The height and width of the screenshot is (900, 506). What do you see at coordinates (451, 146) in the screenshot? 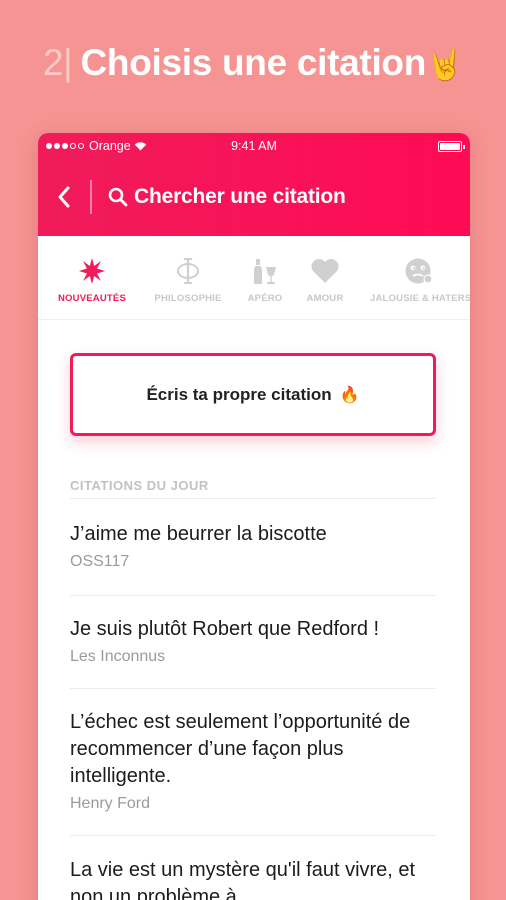
I see `battery-icon` at bounding box center [451, 146].